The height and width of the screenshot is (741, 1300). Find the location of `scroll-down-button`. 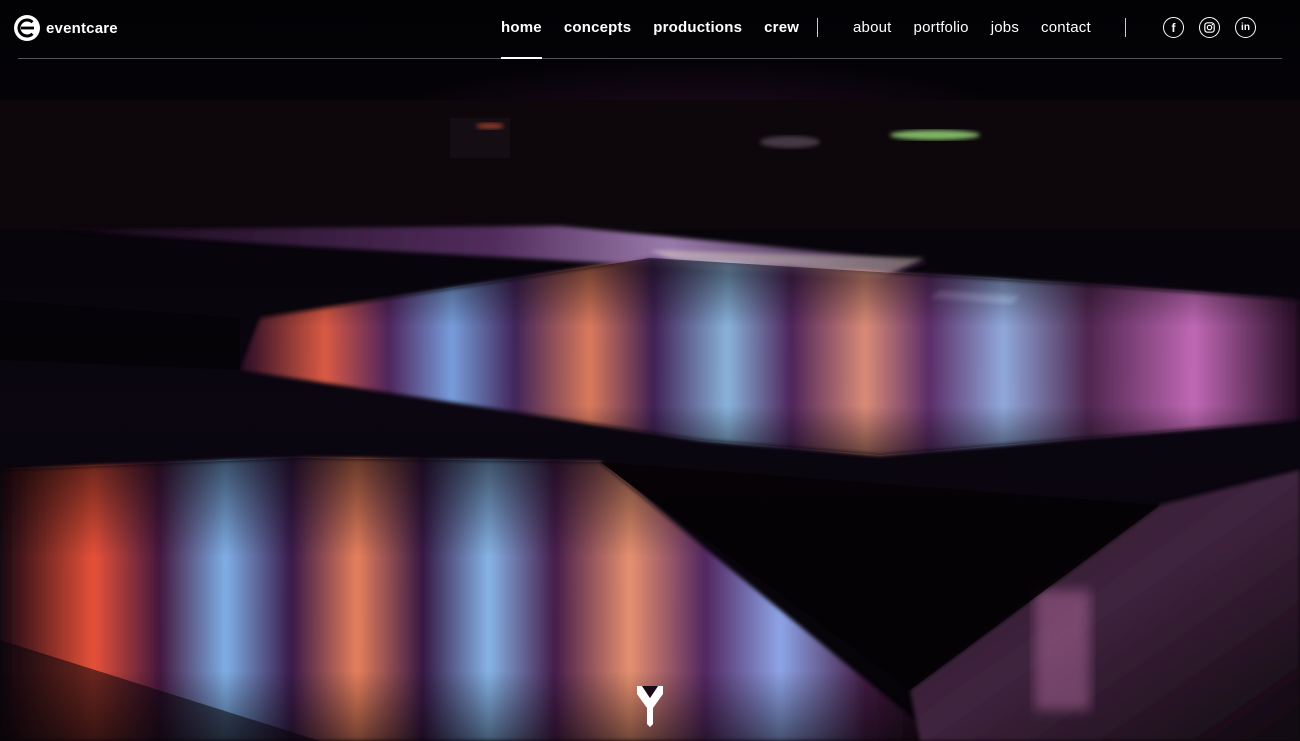

scroll-down-button is located at coordinates (650, 706).